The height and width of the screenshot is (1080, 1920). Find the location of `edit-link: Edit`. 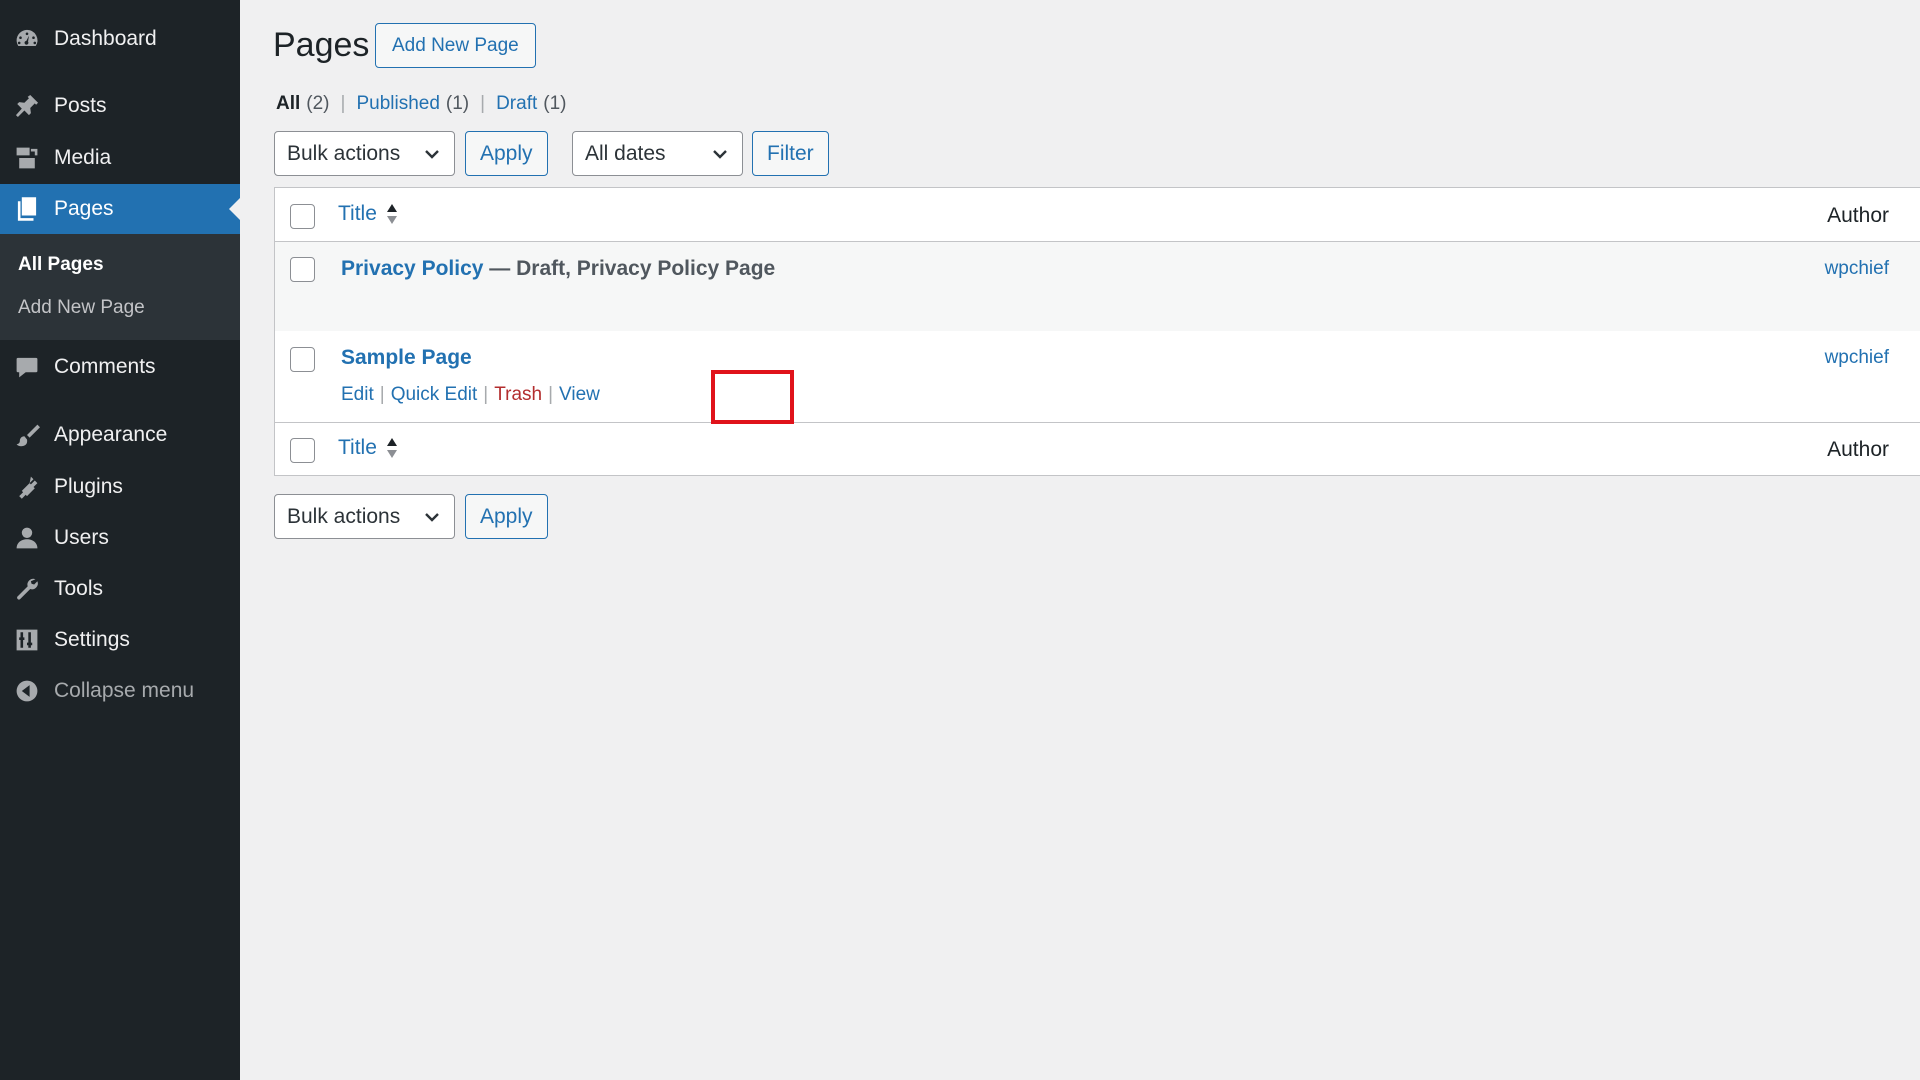

edit-link: Edit is located at coordinates (357, 395).